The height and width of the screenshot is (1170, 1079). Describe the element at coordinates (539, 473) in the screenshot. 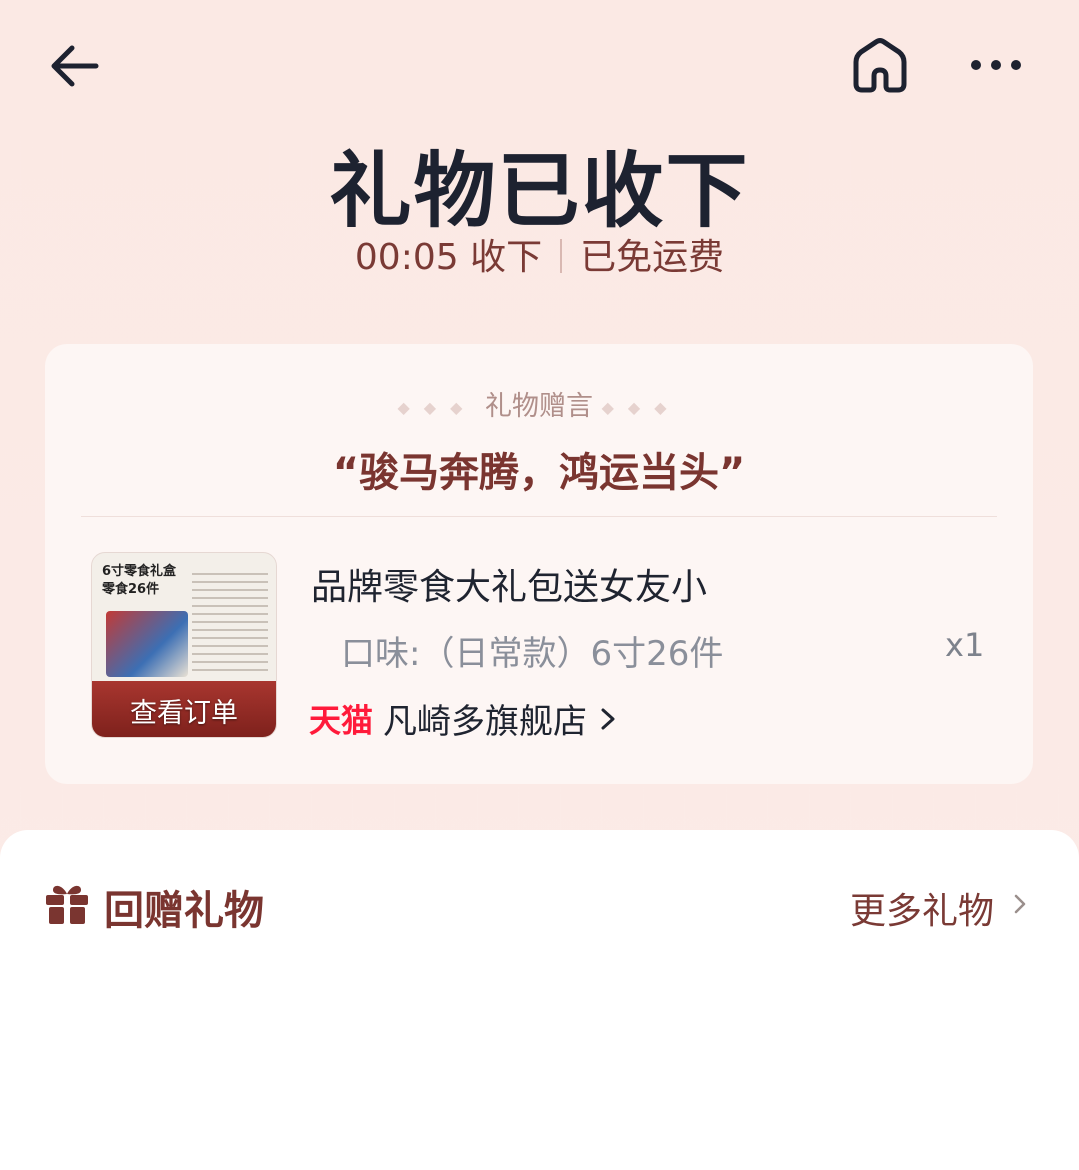

I see `gift-message-text: “骏马奔腾，鸿运当头”` at that location.